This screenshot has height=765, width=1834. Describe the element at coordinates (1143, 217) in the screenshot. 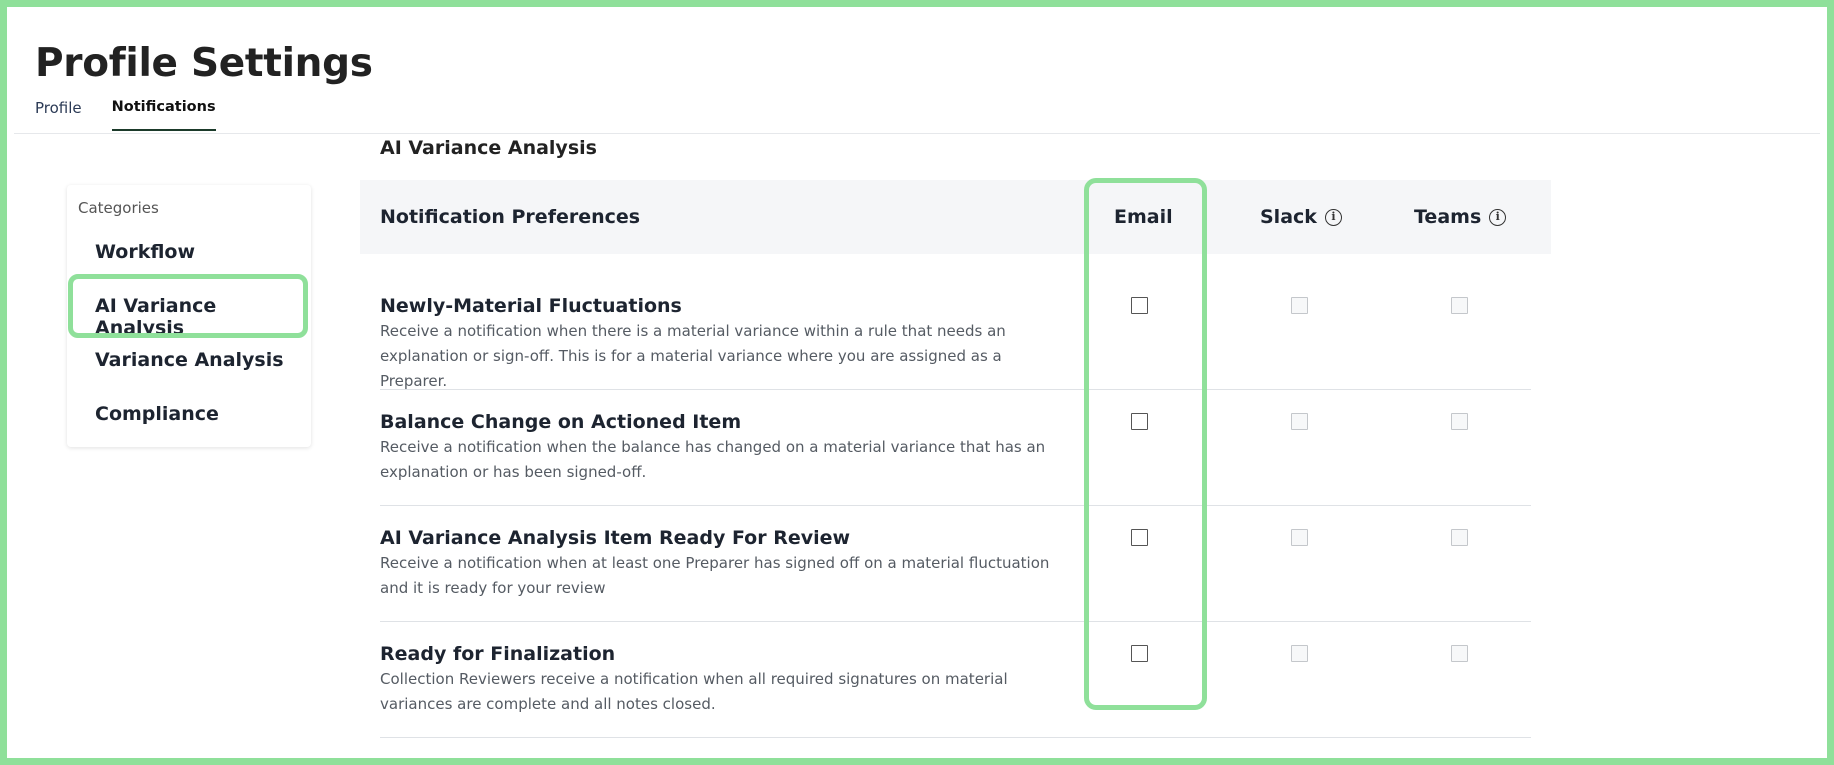

I see `column-header-email: Email` at that location.